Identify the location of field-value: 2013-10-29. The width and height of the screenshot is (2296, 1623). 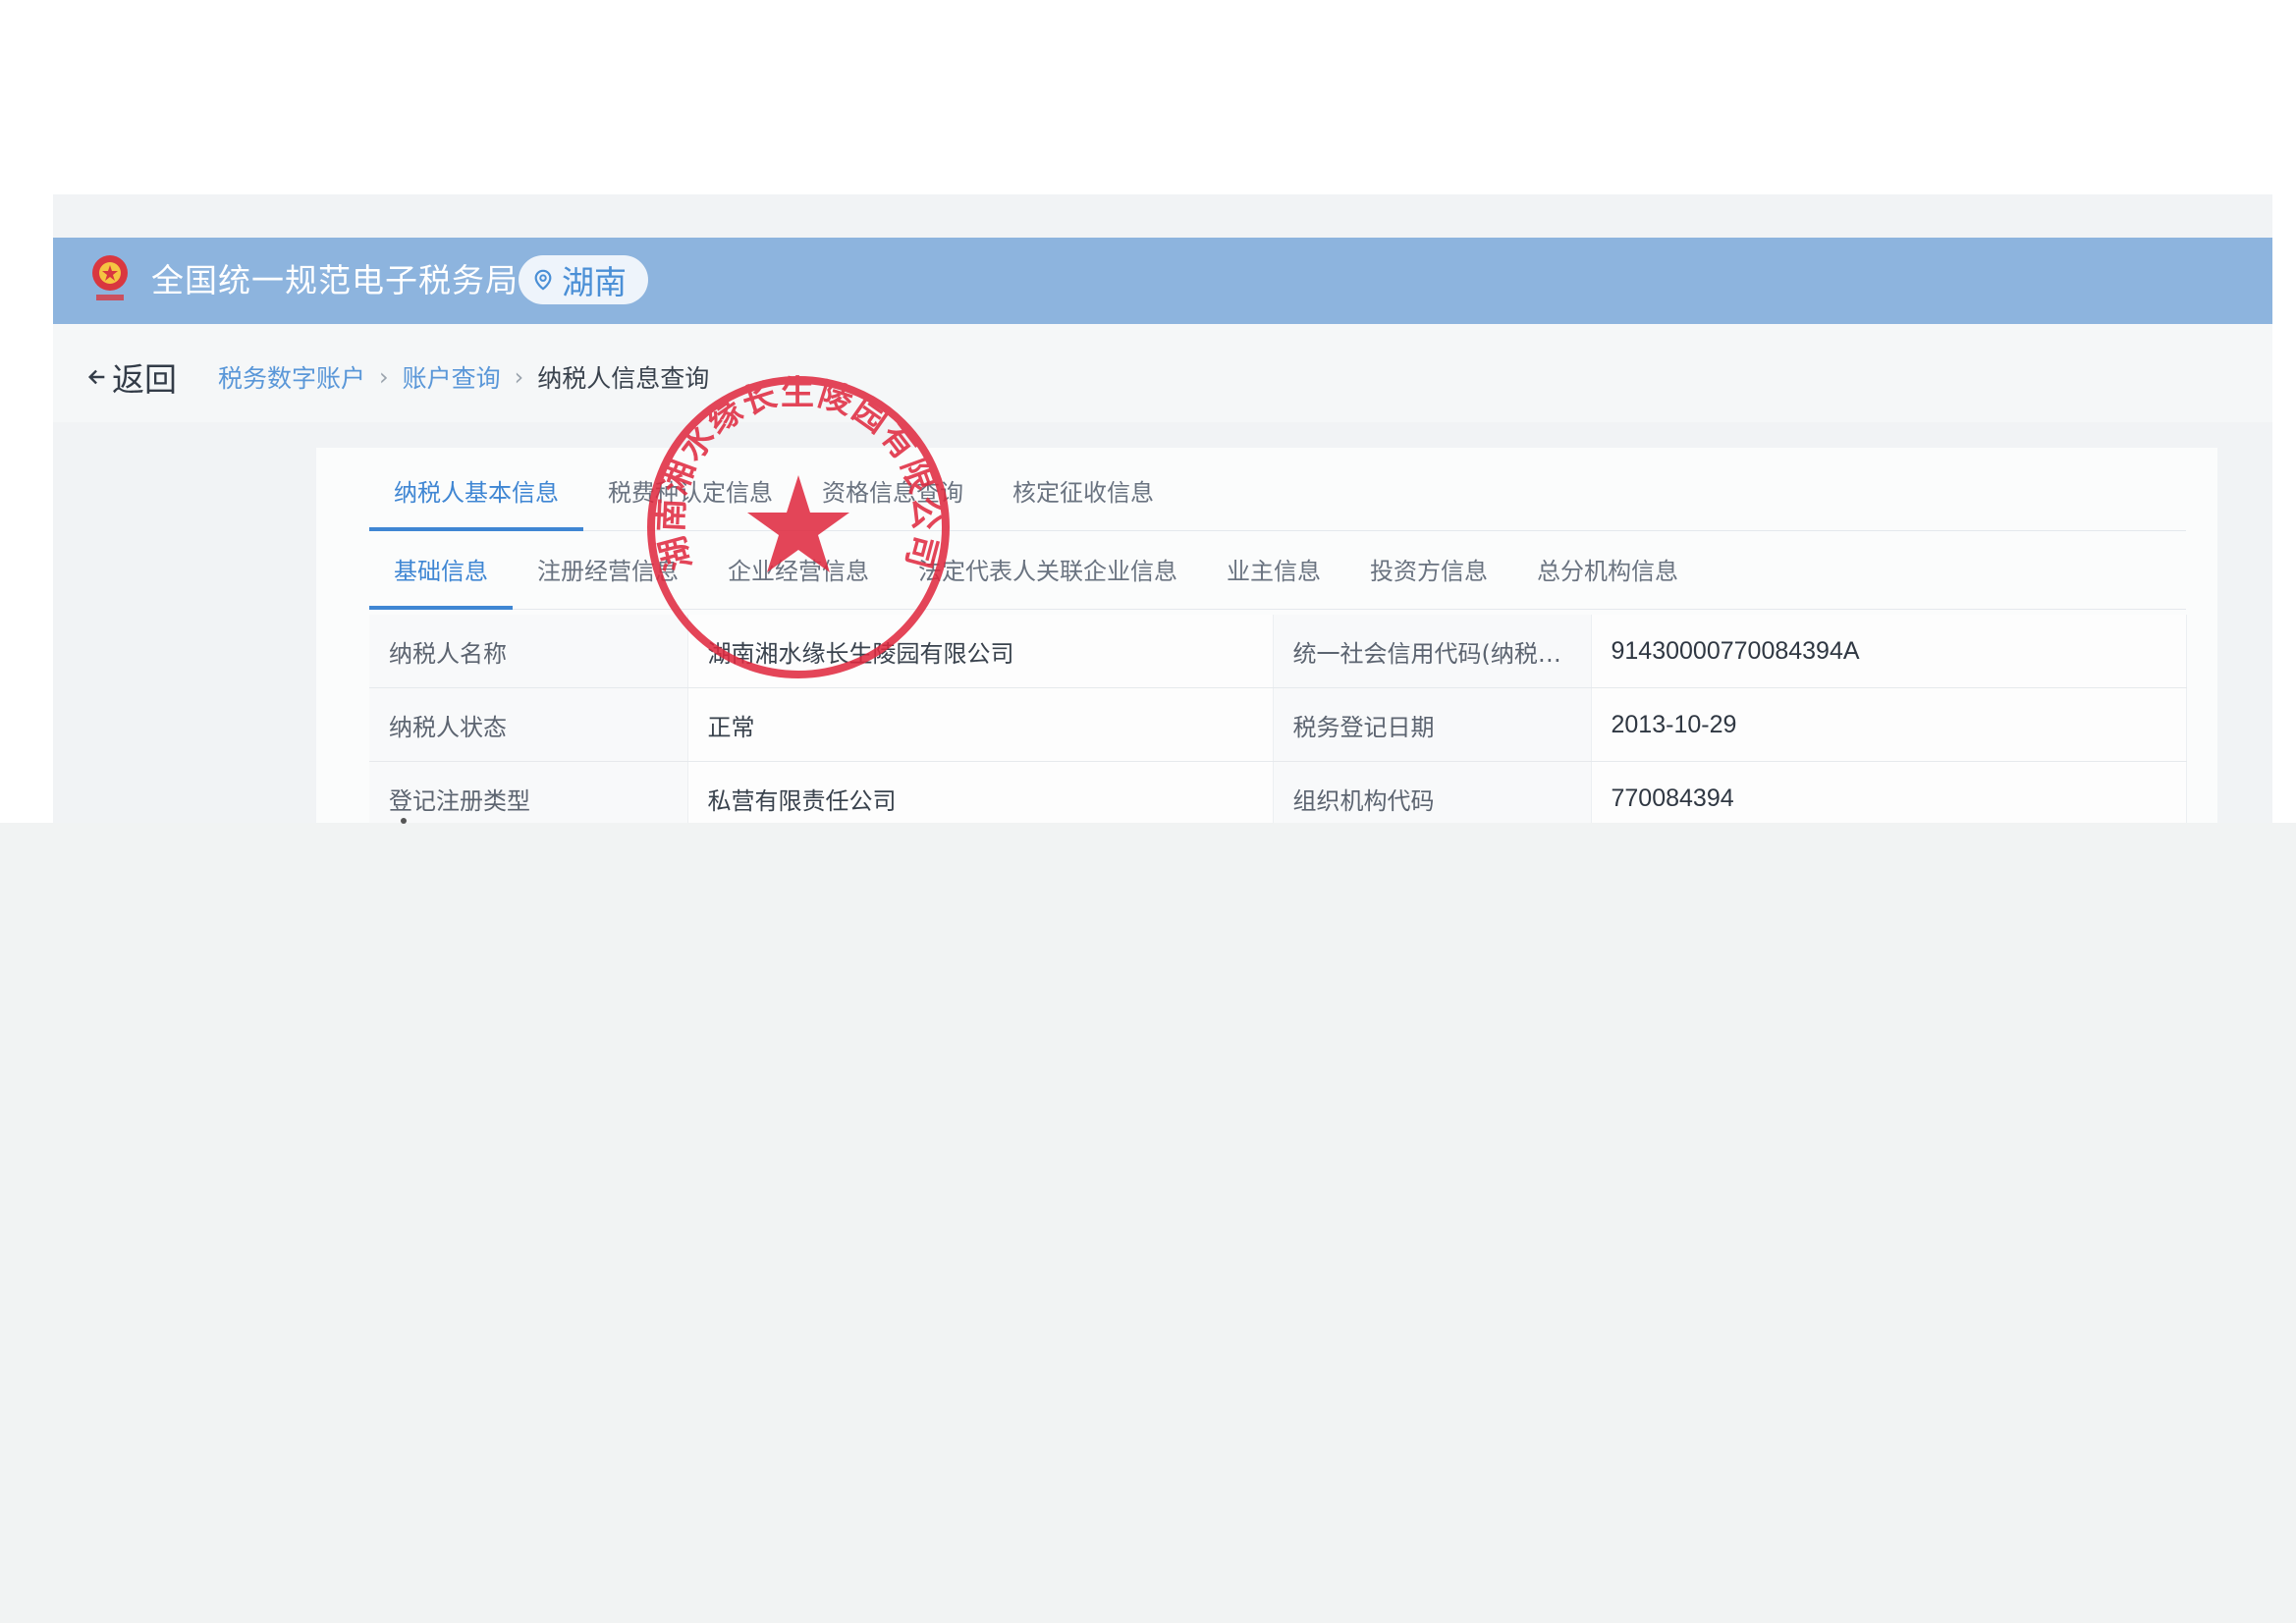
(1889, 724).